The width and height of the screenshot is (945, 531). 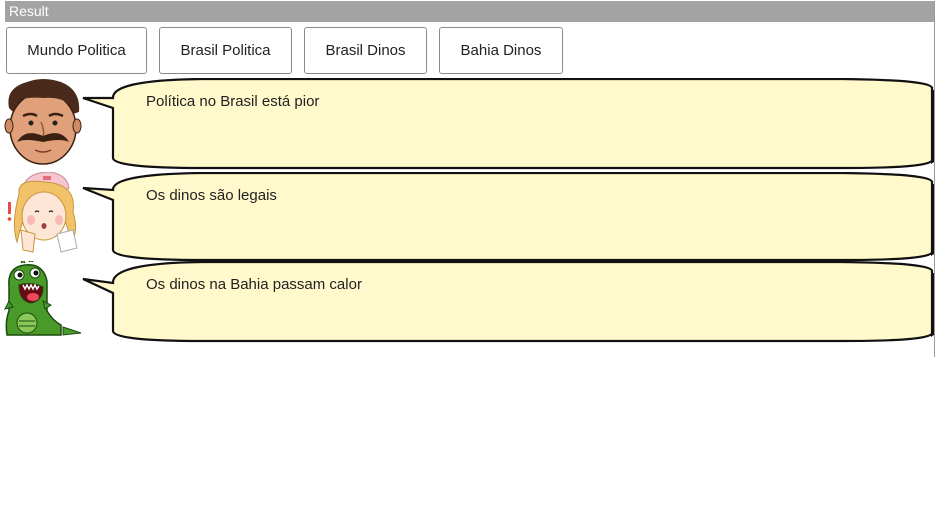 What do you see at coordinates (225, 50) in the screenshot?
I see `brasil-politica-button: Brasil Politica` at bounding box center [225, 50].